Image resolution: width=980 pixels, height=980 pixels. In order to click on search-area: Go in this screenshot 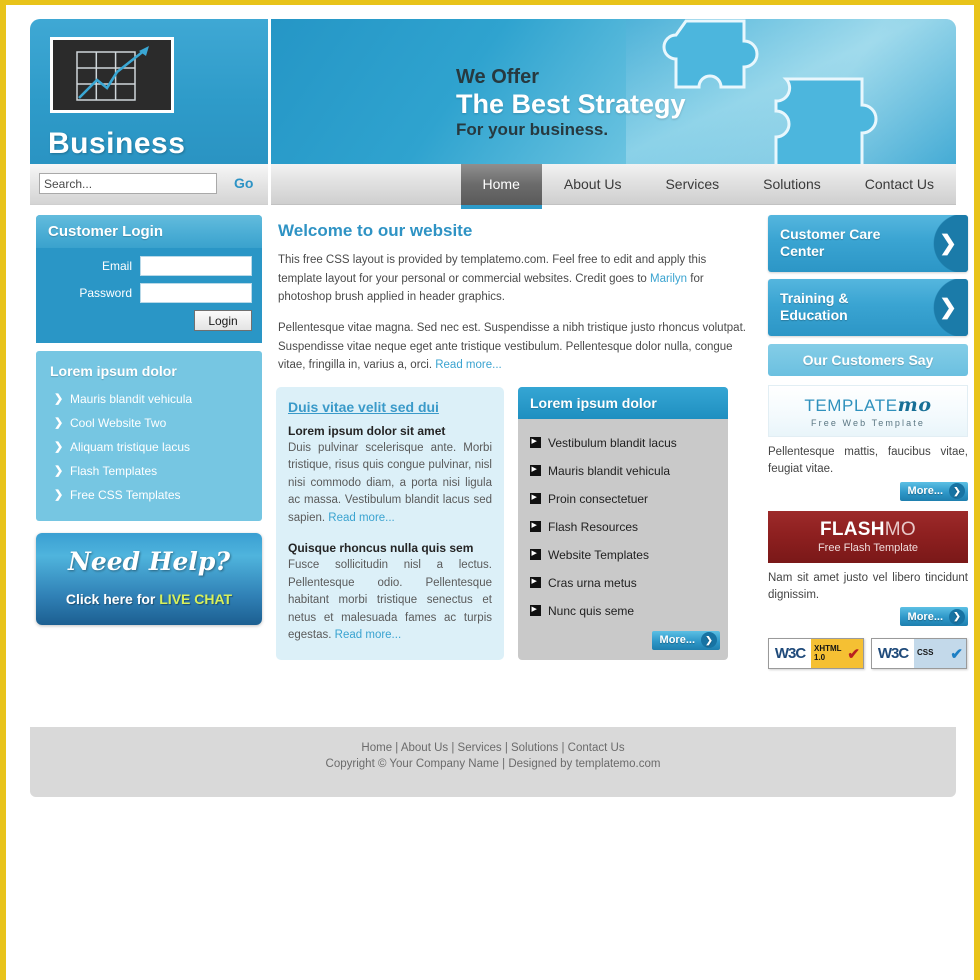, I will do `click(149, 184)`.